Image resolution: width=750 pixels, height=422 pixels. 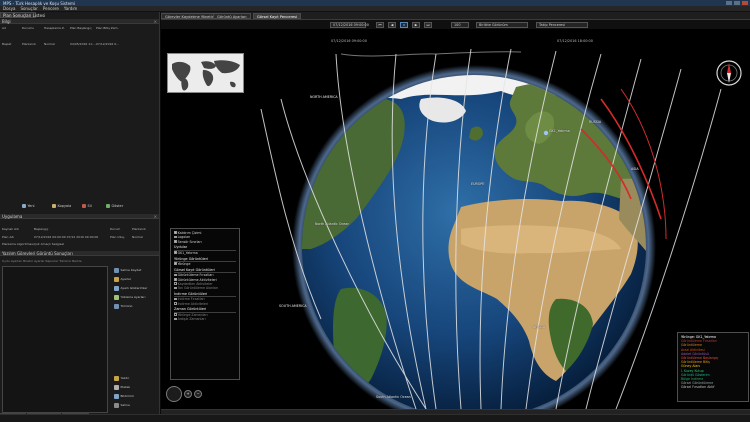 I want to click on views-label: Ayarlı Gösterimler, so click(x=134, y=288).